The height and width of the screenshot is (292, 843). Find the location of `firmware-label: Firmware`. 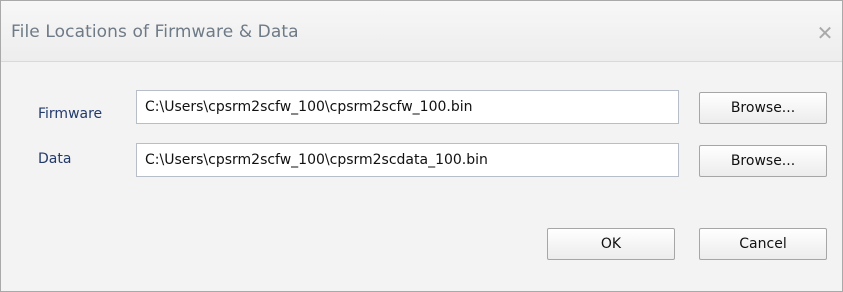

firmware-label: Firmware is located at coordinates (70, 114).